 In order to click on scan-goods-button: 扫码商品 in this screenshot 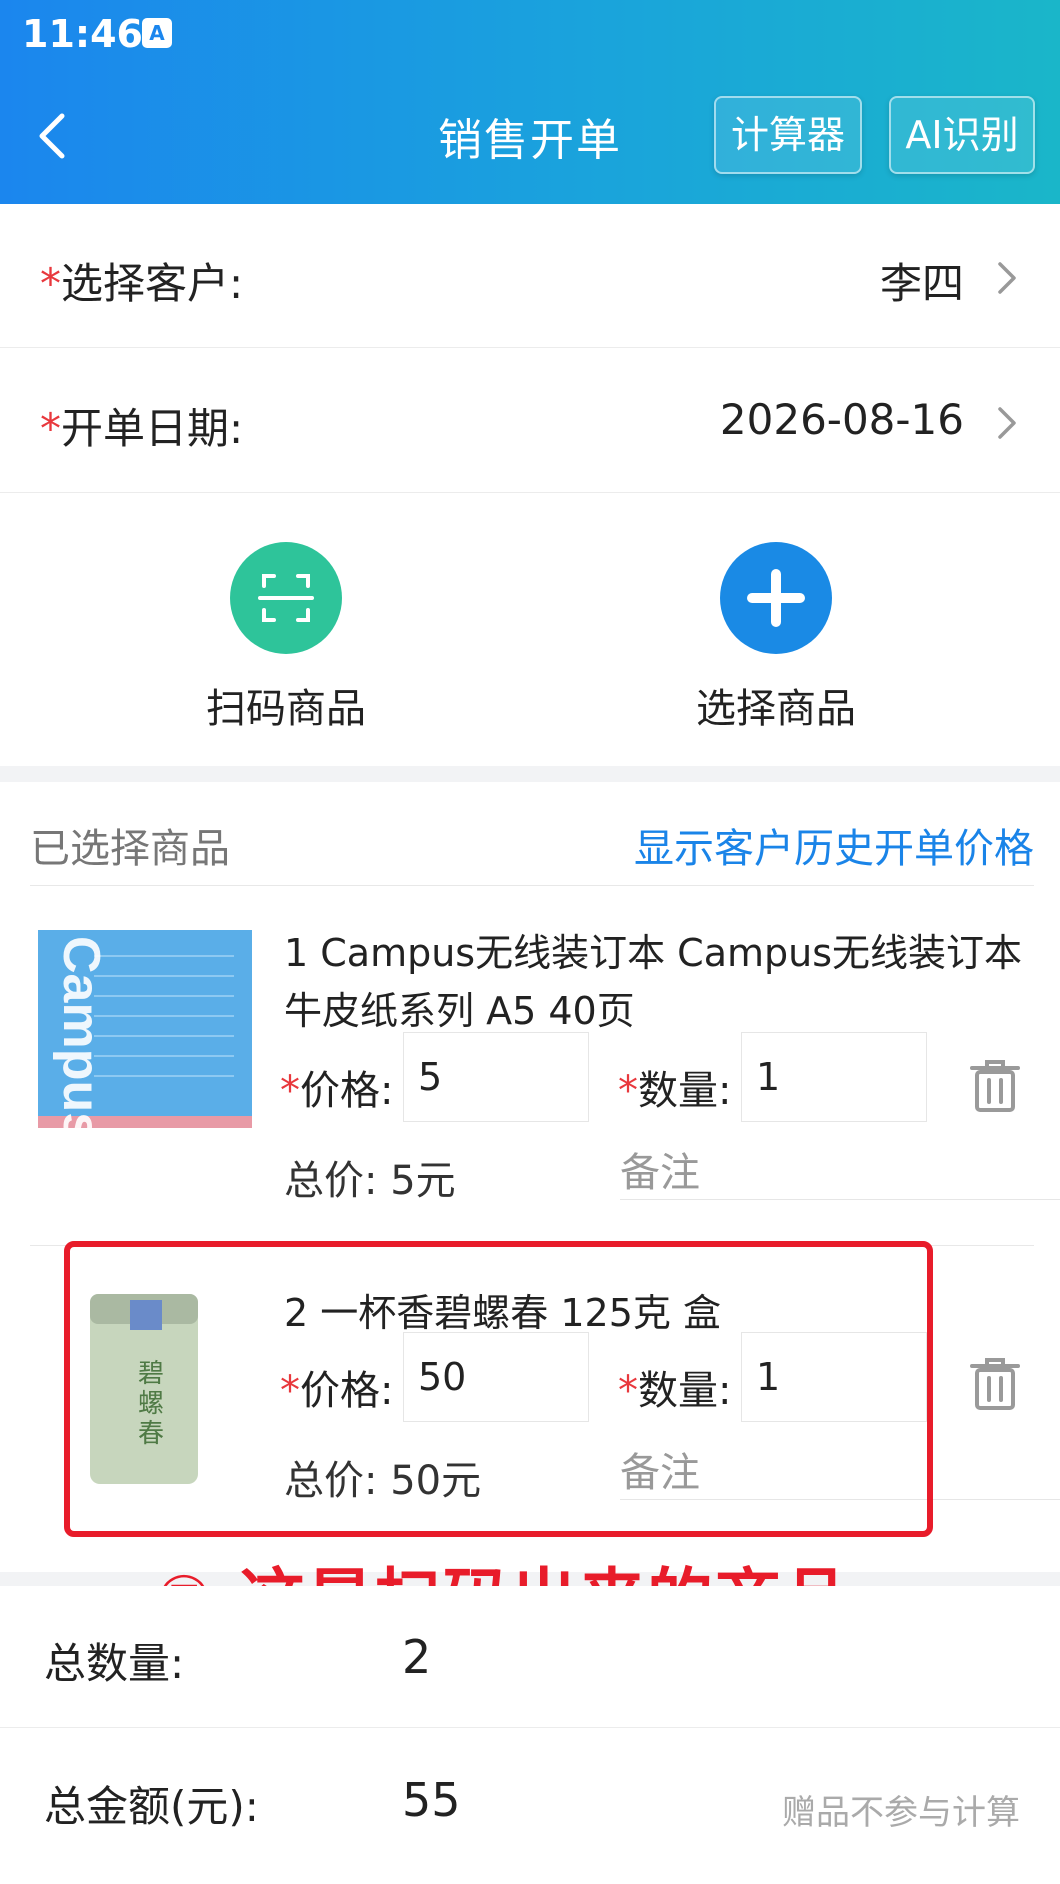, I will do `click(286, 634)`.